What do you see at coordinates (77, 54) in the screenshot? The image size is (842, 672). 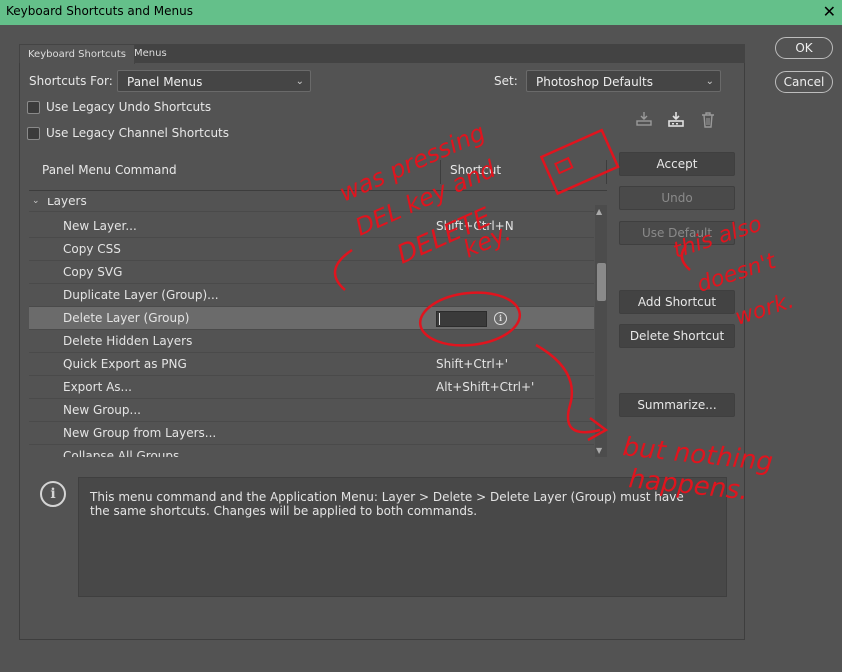 I see `tab-keyboard-shortcuts: Keyboard Shortcuts` at bounding box center [77, 54].